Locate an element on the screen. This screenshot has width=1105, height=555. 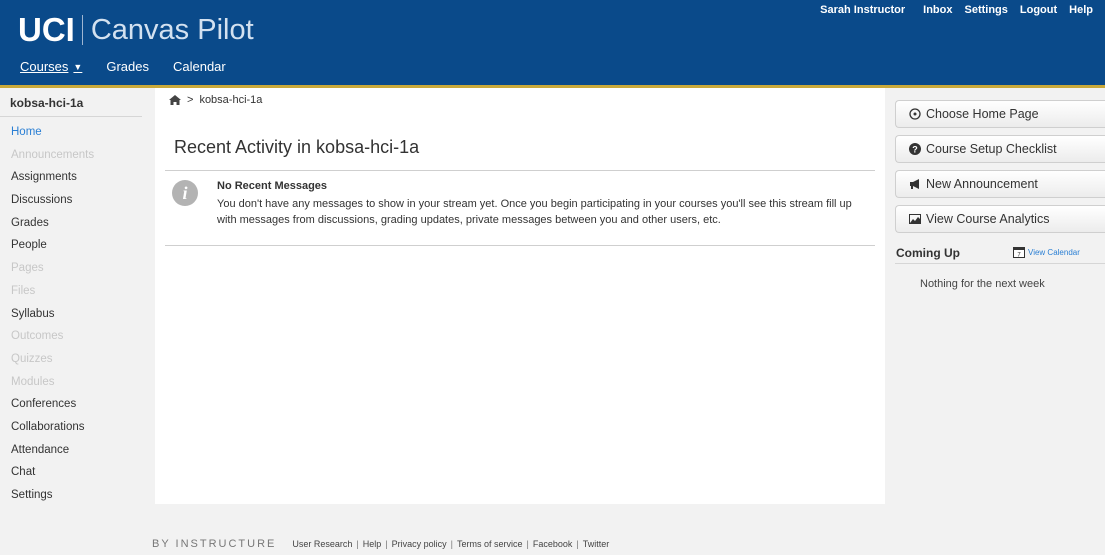
coming-up-empty-text: Nothing for the next week is located at coordinates (982, 284).